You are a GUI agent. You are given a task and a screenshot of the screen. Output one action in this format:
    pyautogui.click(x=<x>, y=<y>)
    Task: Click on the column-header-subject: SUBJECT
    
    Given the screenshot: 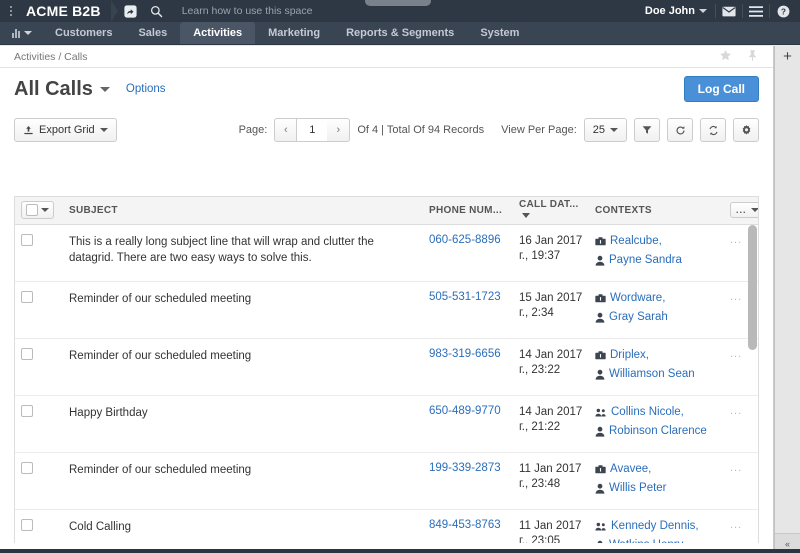 What is the action you would take?
    pyautogui.click(x=243, y=211)
    